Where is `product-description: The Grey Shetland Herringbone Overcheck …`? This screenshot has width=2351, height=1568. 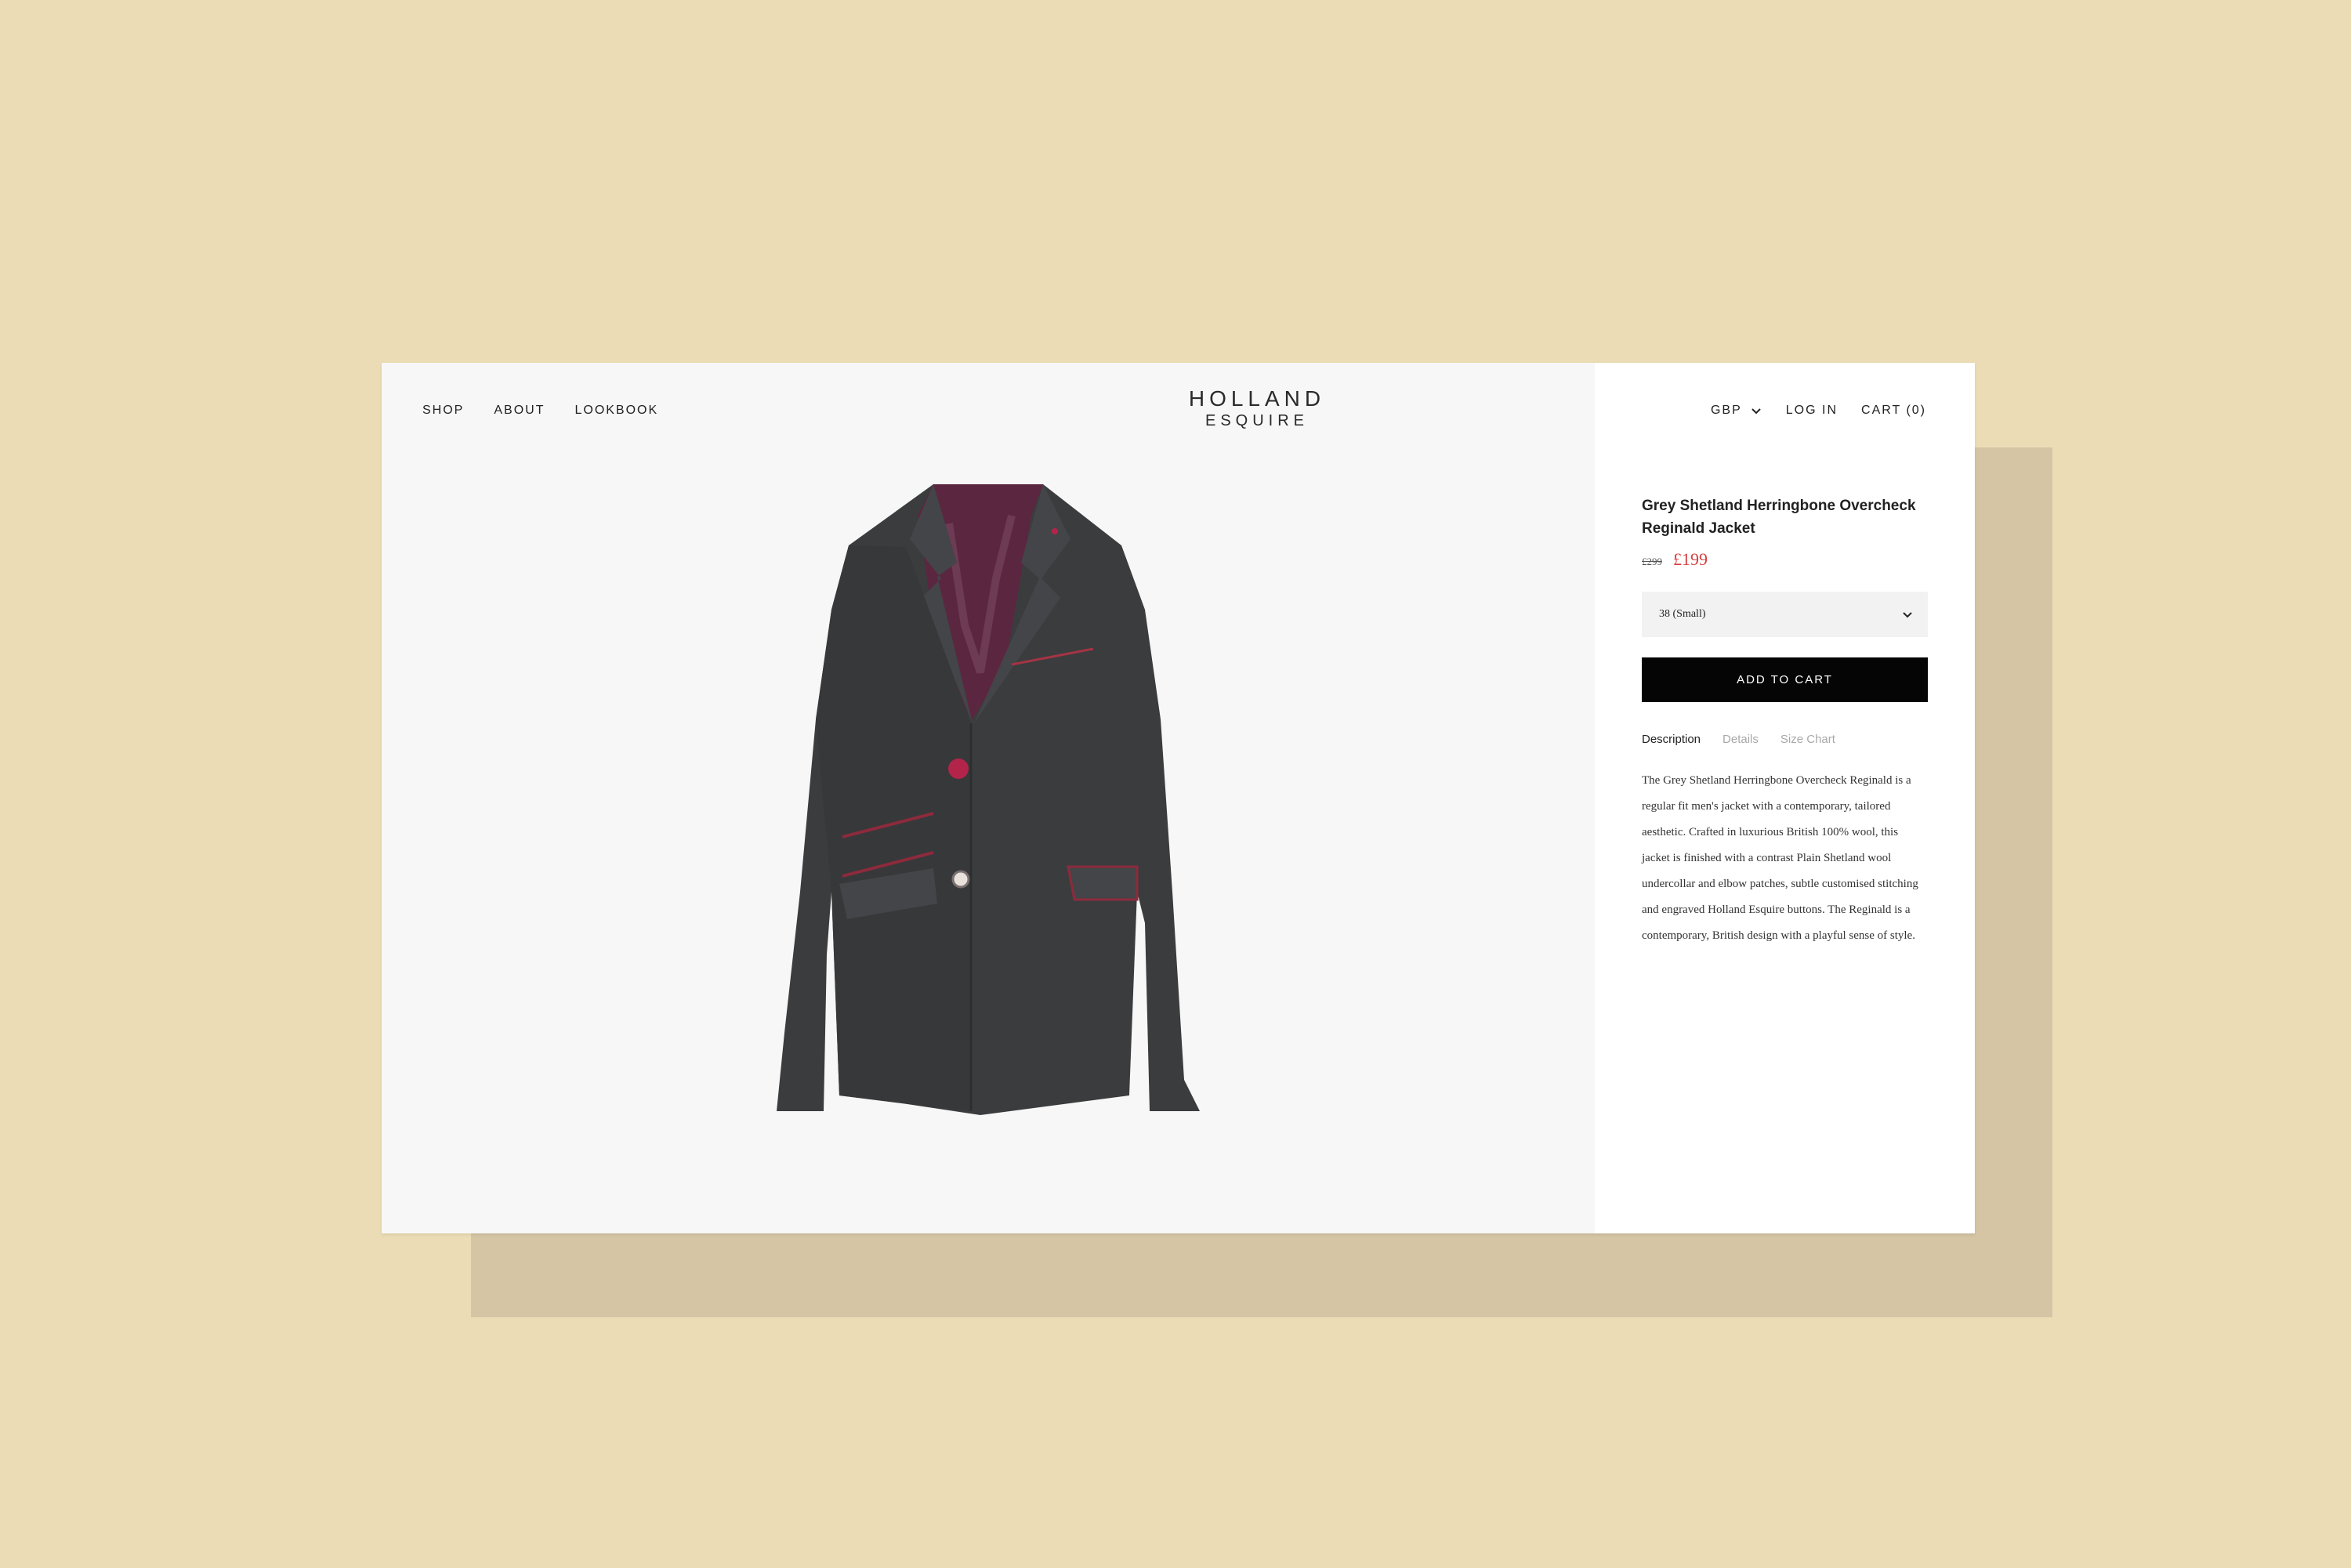 product-description: The Grey Shetland Herringbone Overcheck … is located at coordinates (1780, 858).